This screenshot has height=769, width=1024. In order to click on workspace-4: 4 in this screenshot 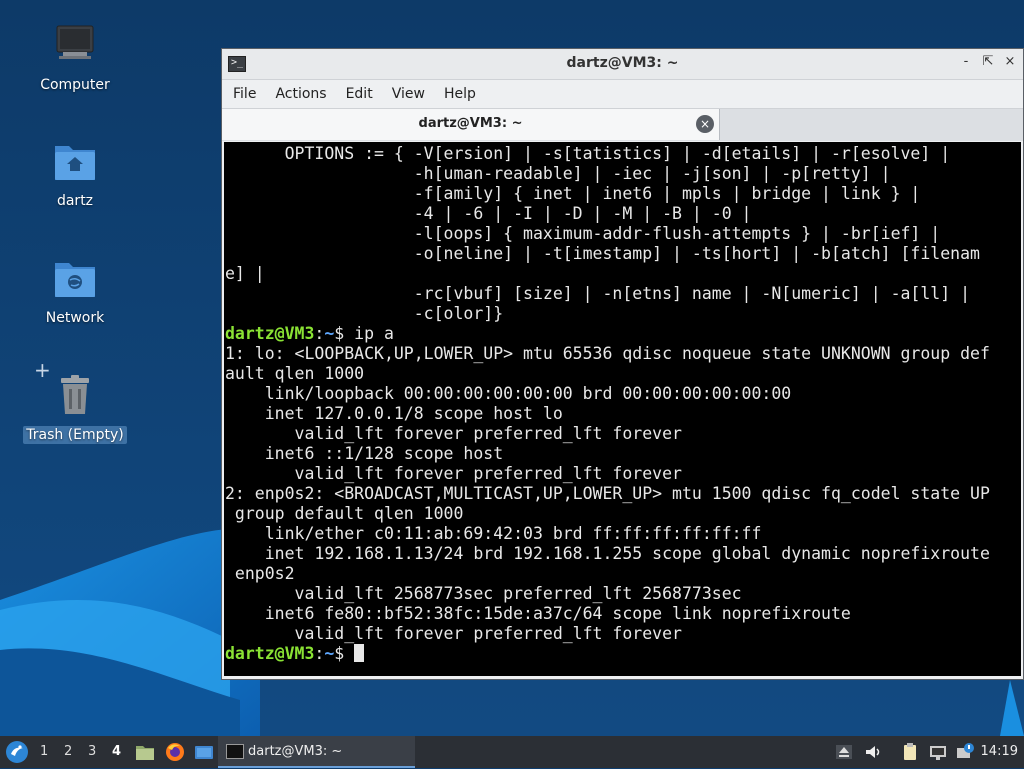, I will do `click(116, 751)`.